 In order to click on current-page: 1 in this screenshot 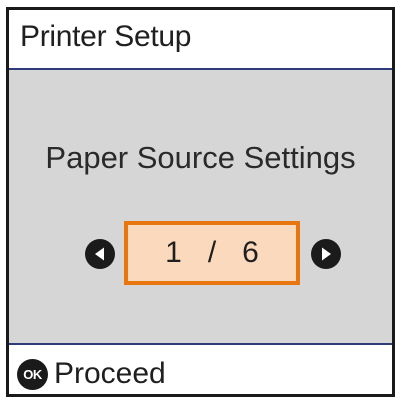, I will do `click(173, 252)`.